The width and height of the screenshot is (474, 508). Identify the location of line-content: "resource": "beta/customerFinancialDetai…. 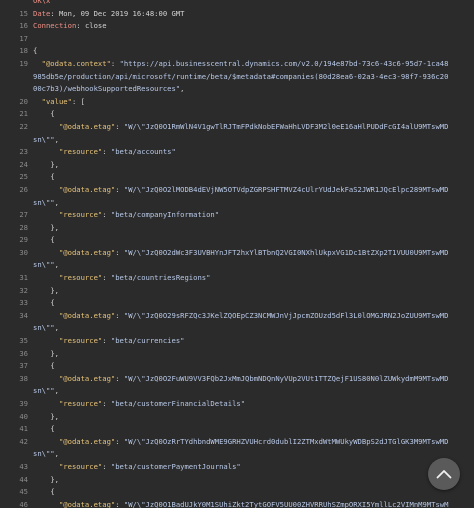
(152, 403).